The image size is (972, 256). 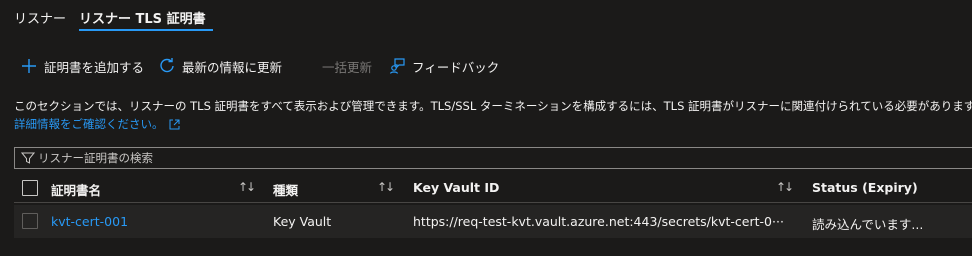 I want to click on select-all-checkbox, so click(x=30, y=188).